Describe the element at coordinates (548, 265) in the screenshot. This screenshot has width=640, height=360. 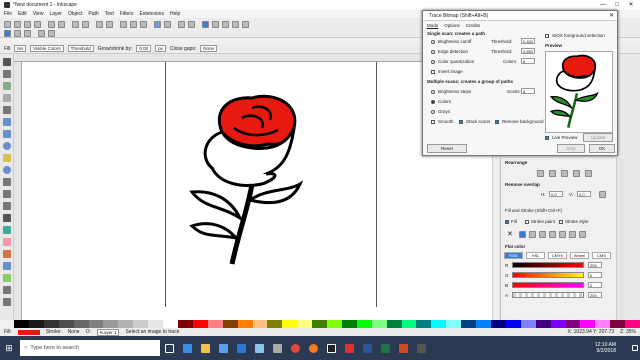
I see `red-slider` at that location.